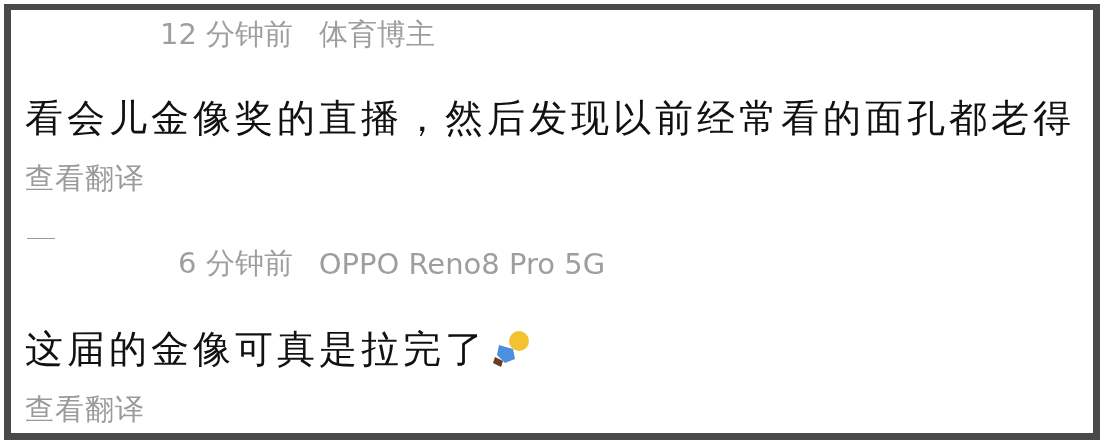  I want to click on comment-text: 这届的金像可真是拉完了, so click(256, 349).